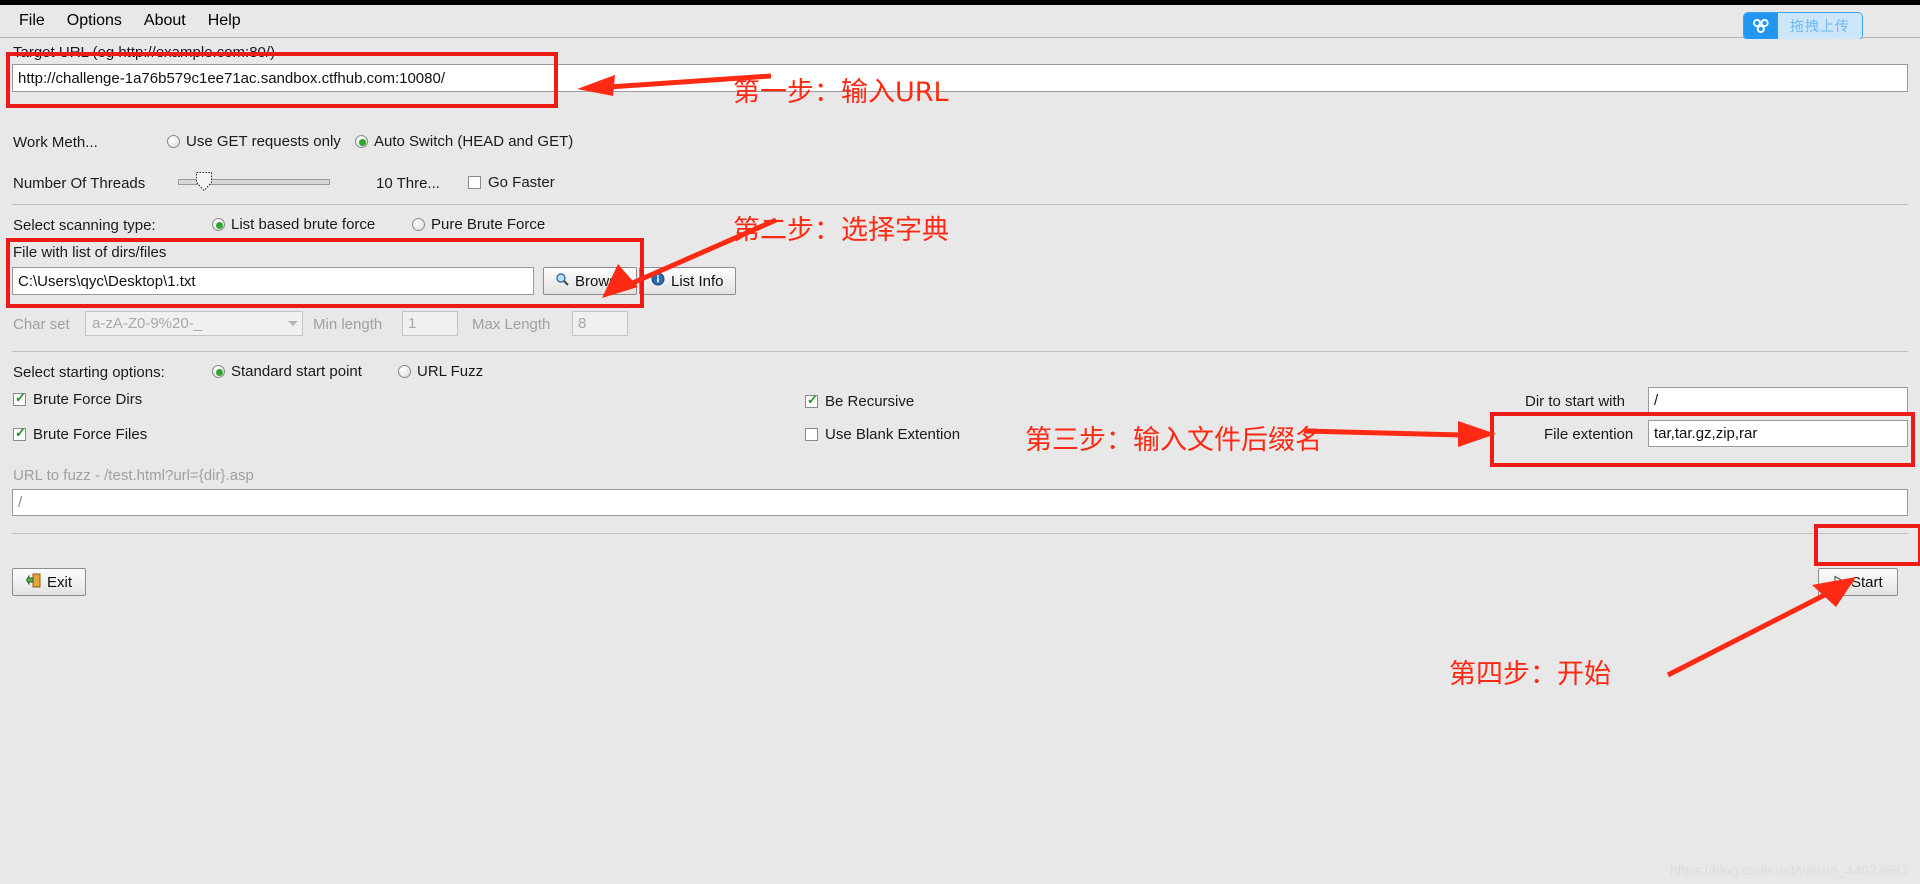 The height and width of the screenshot is (884, 1920). I want to click on radio-auto-switch: Auto Switch (HEAD and GET), so click(464, 141).